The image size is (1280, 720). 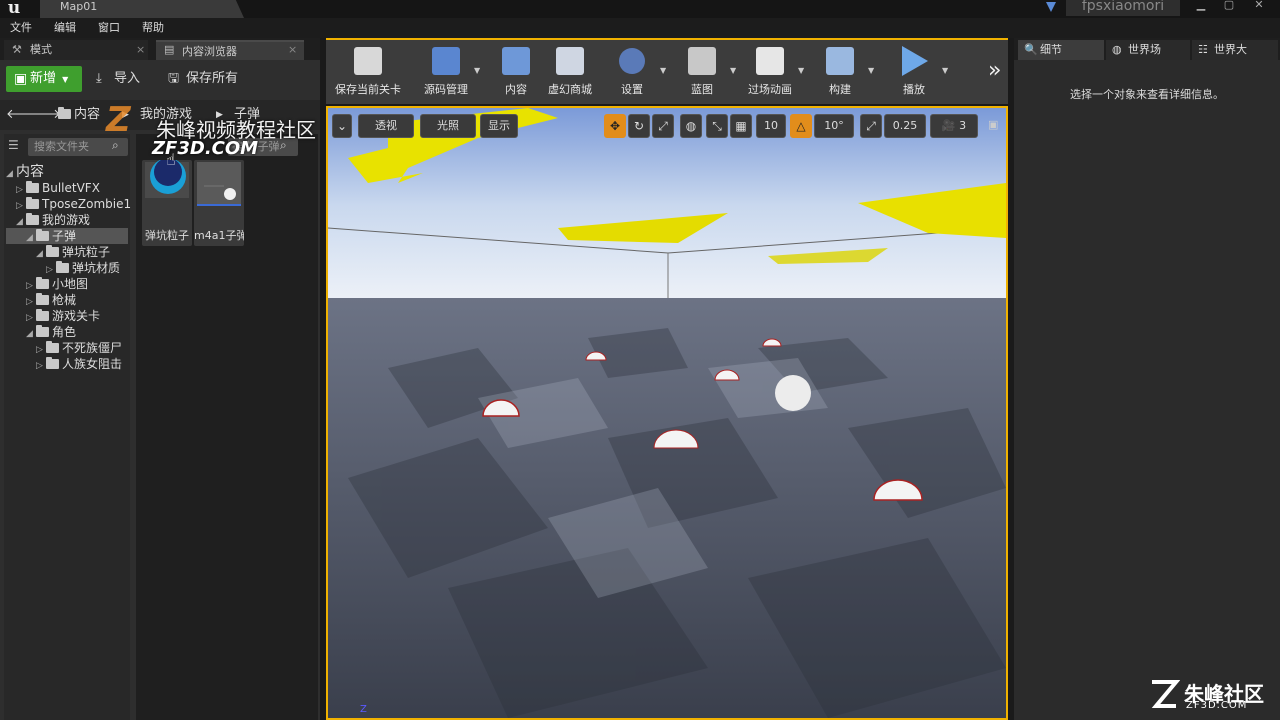 What do you see at coordinates (448, 126) in the screenshot?
I see `lit-button: 光照` at bounding box center [448, 126].